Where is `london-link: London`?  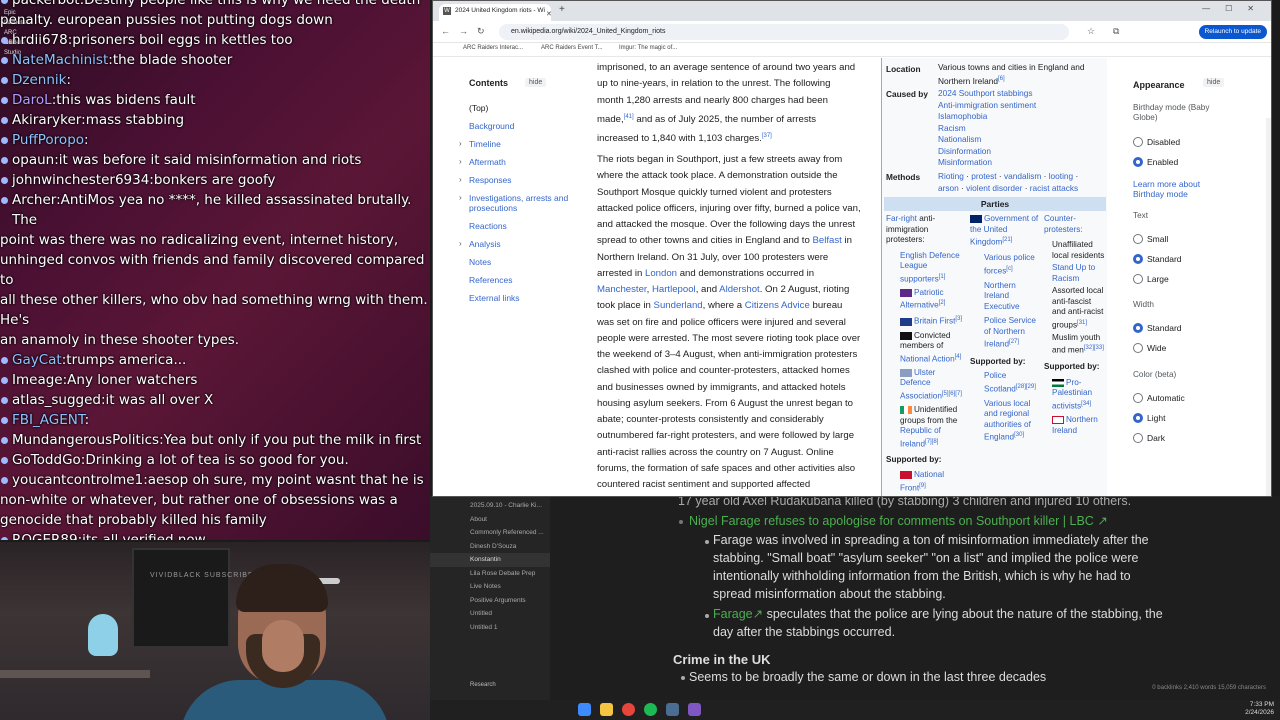
london-link: London is located at coordinates (661, 273).